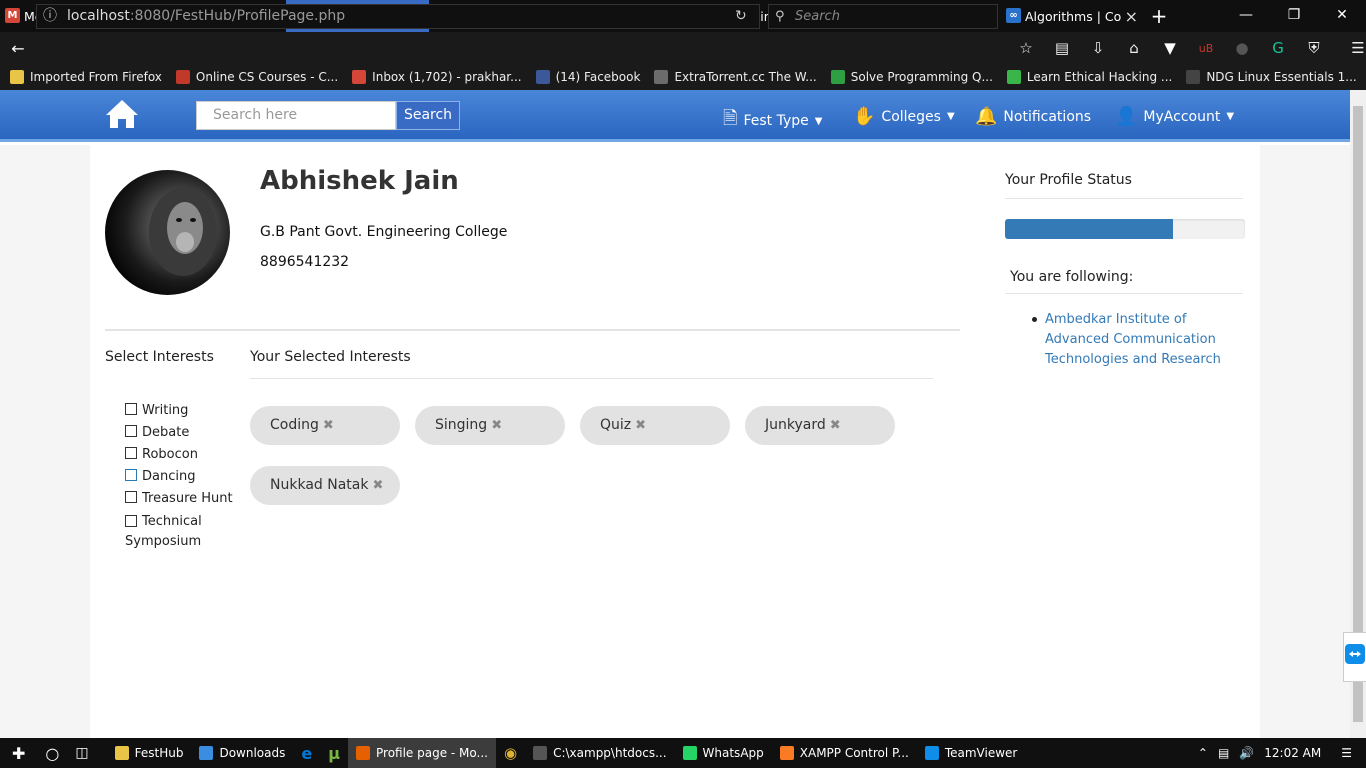 This screenshot has height=768, width=1366. What do you see at coordinates (1358, 414) in the screenshot?
I see `scrollbar-thumb` at bounding box center [1358, 414].